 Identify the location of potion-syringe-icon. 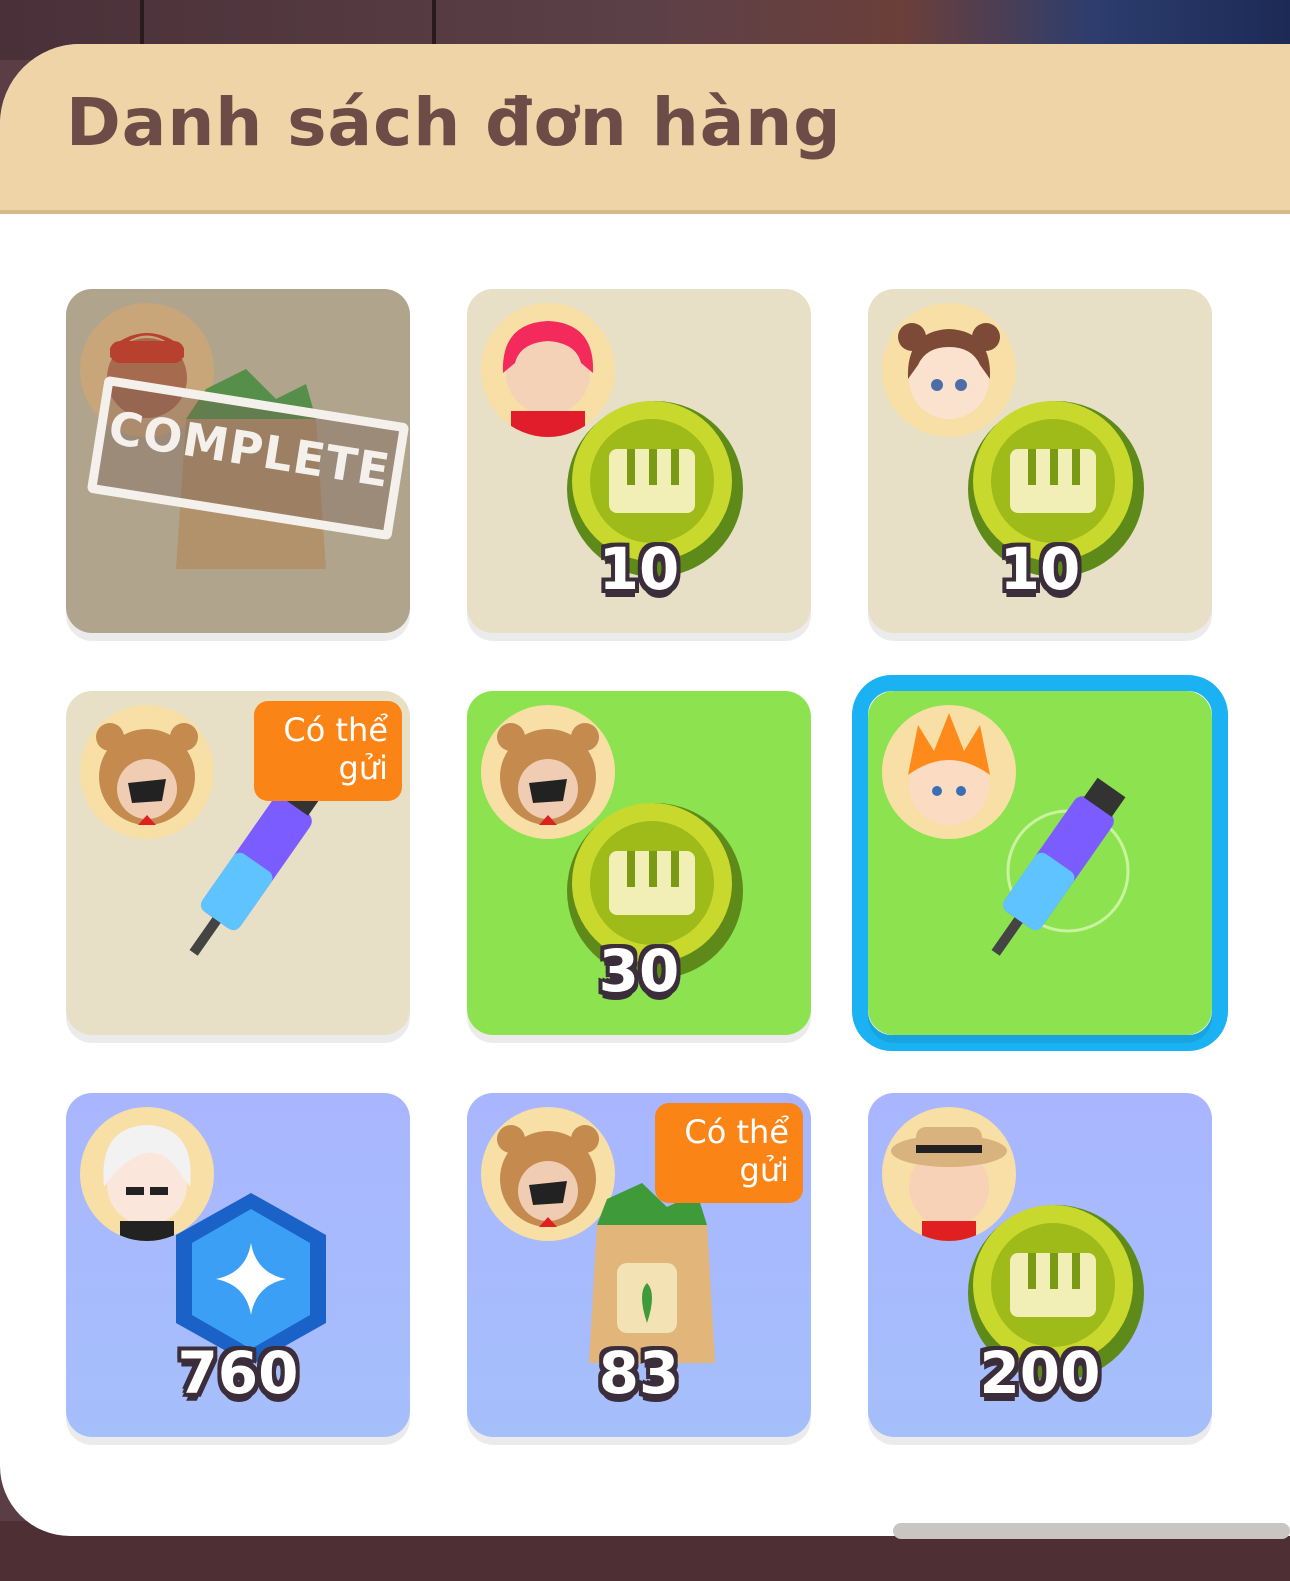
(1060, 866).